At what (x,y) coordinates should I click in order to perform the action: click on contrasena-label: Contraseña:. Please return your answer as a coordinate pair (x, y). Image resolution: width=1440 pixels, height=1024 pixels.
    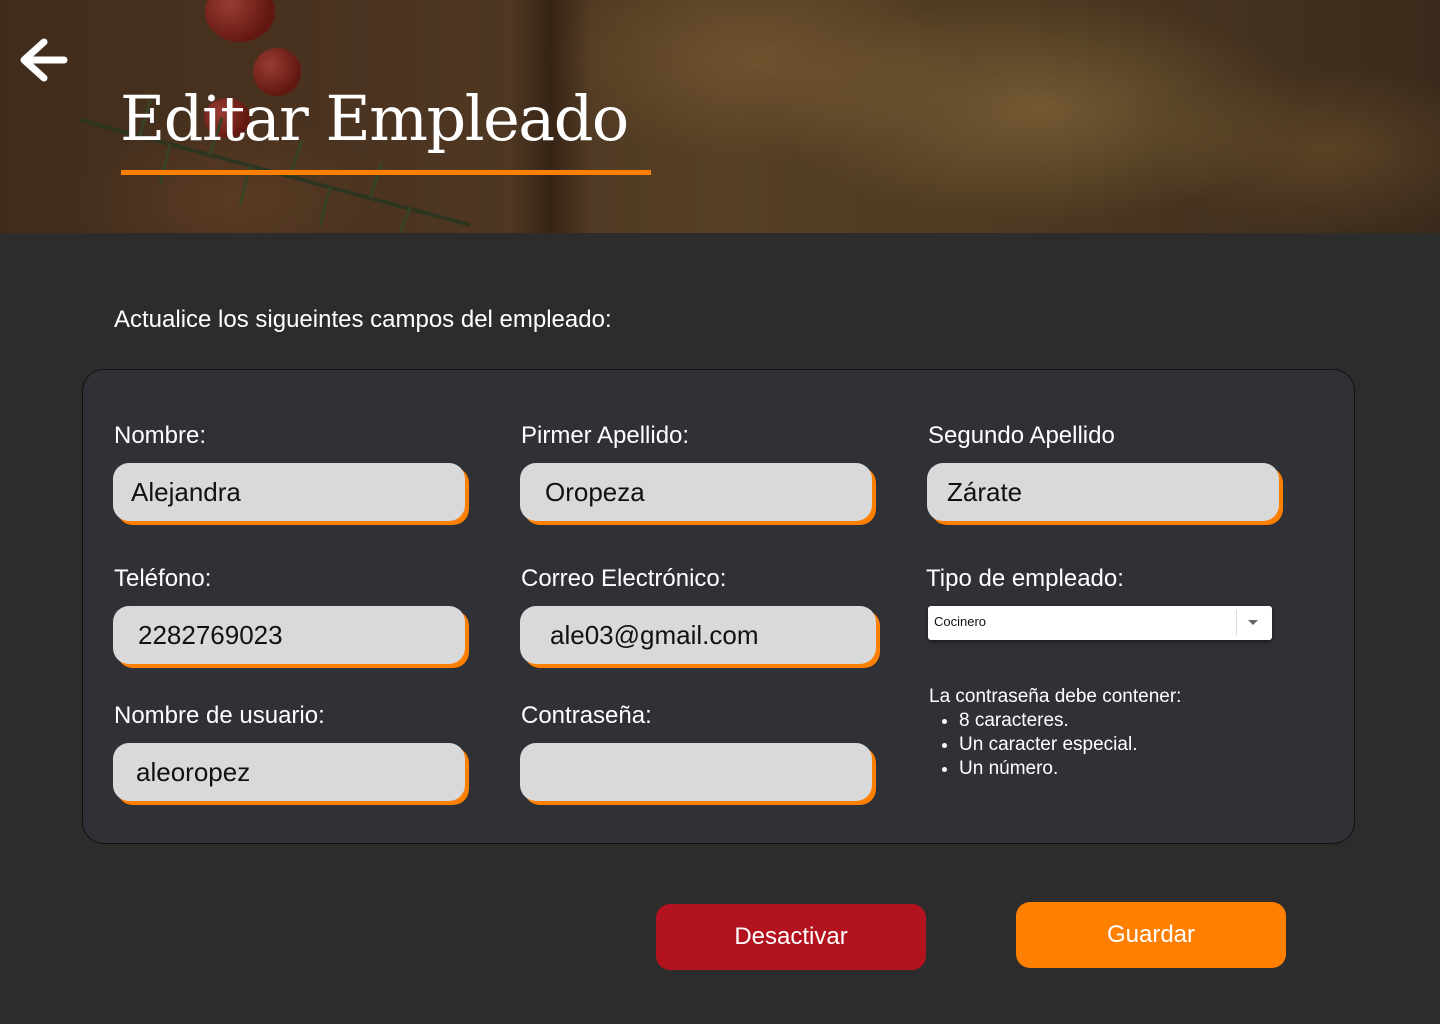
    Looking at the image, I should click on (586, 715).